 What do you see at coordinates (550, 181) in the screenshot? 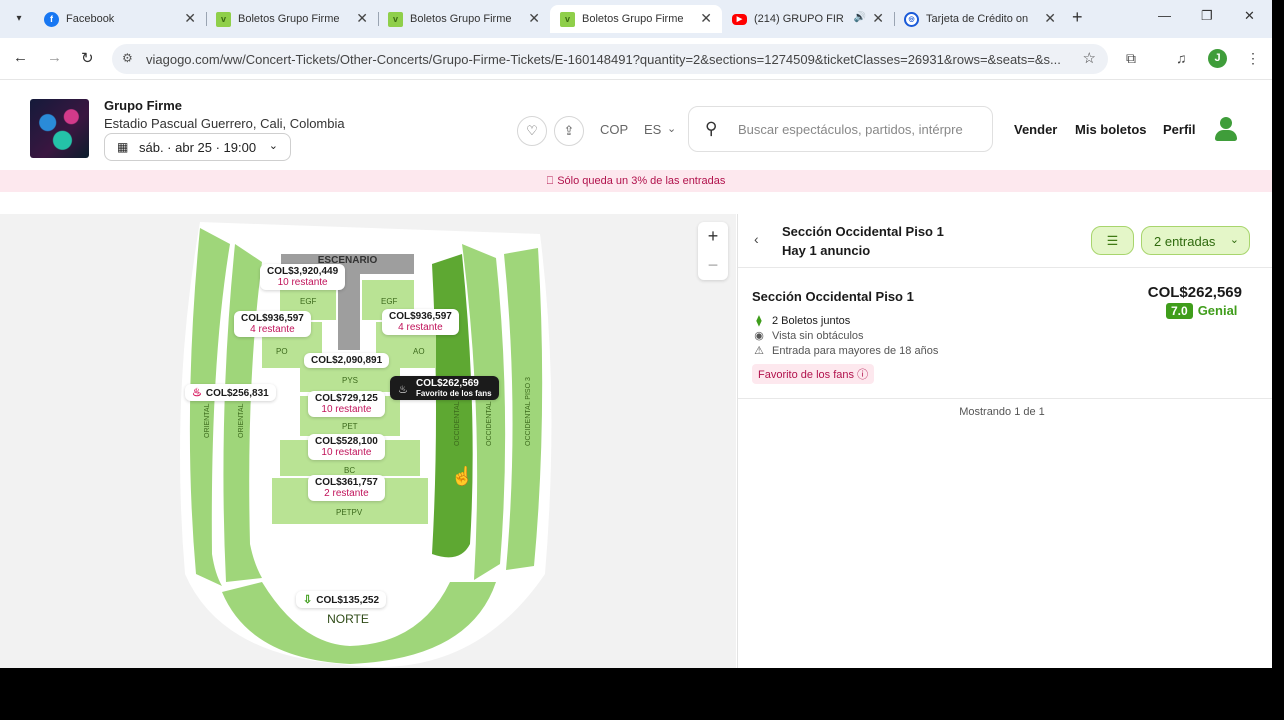
I see `ticket-icon: ⎕` at bounding box center [550, 181].